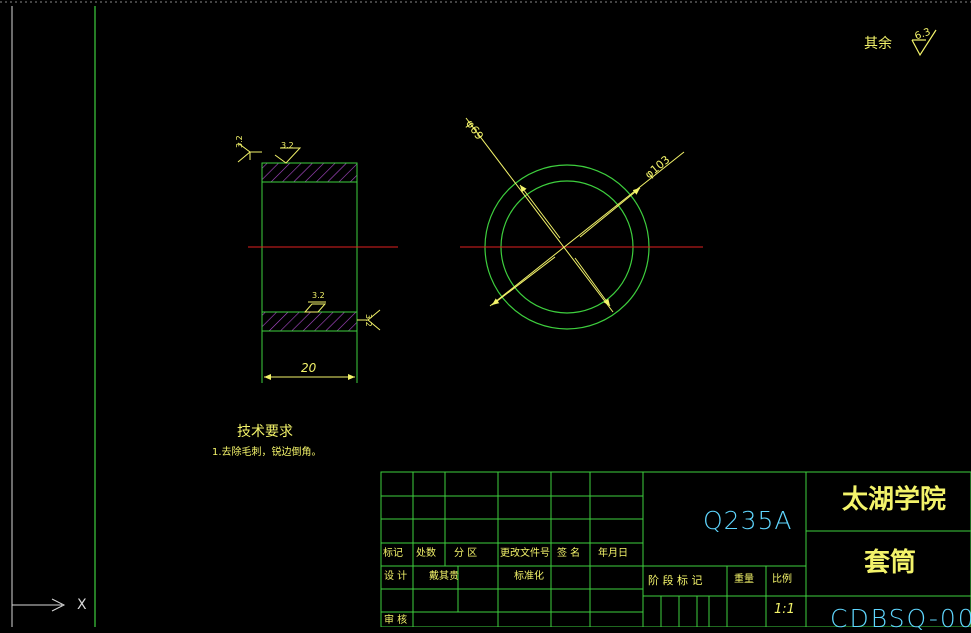 The height and width of the screenshot is (633, 971). I want to click on tb-mark: 标记, so click(393, 553).